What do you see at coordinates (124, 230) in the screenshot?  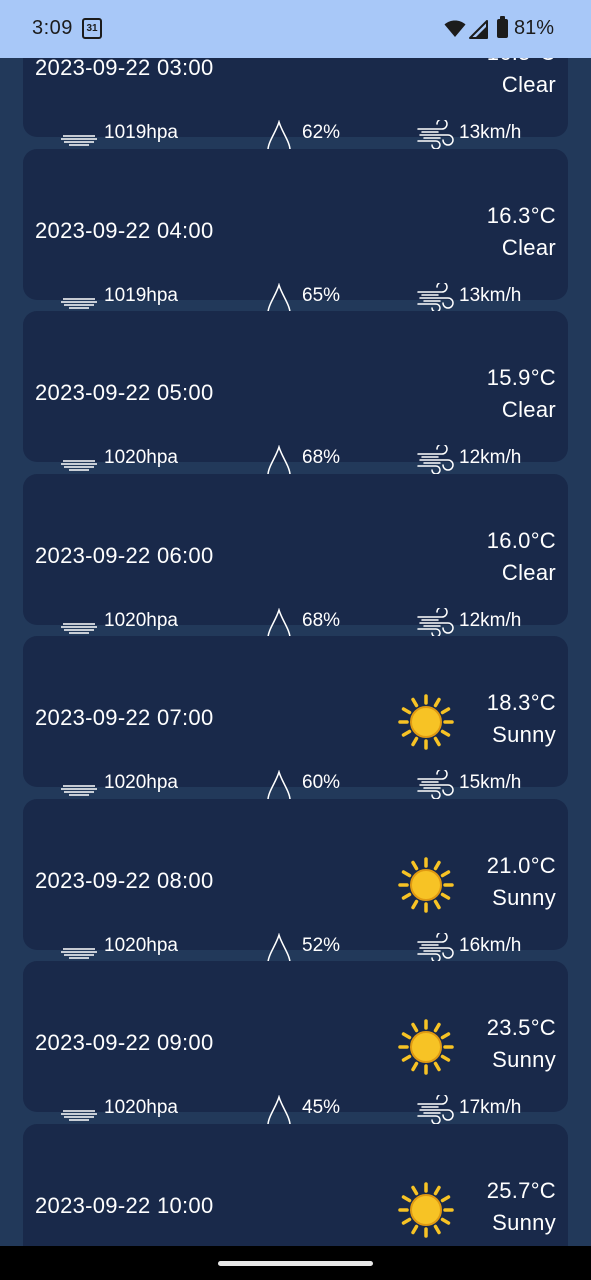 I see `forecast-datetime: 2023-09-22 04:00` at bounding box center [124, 230].